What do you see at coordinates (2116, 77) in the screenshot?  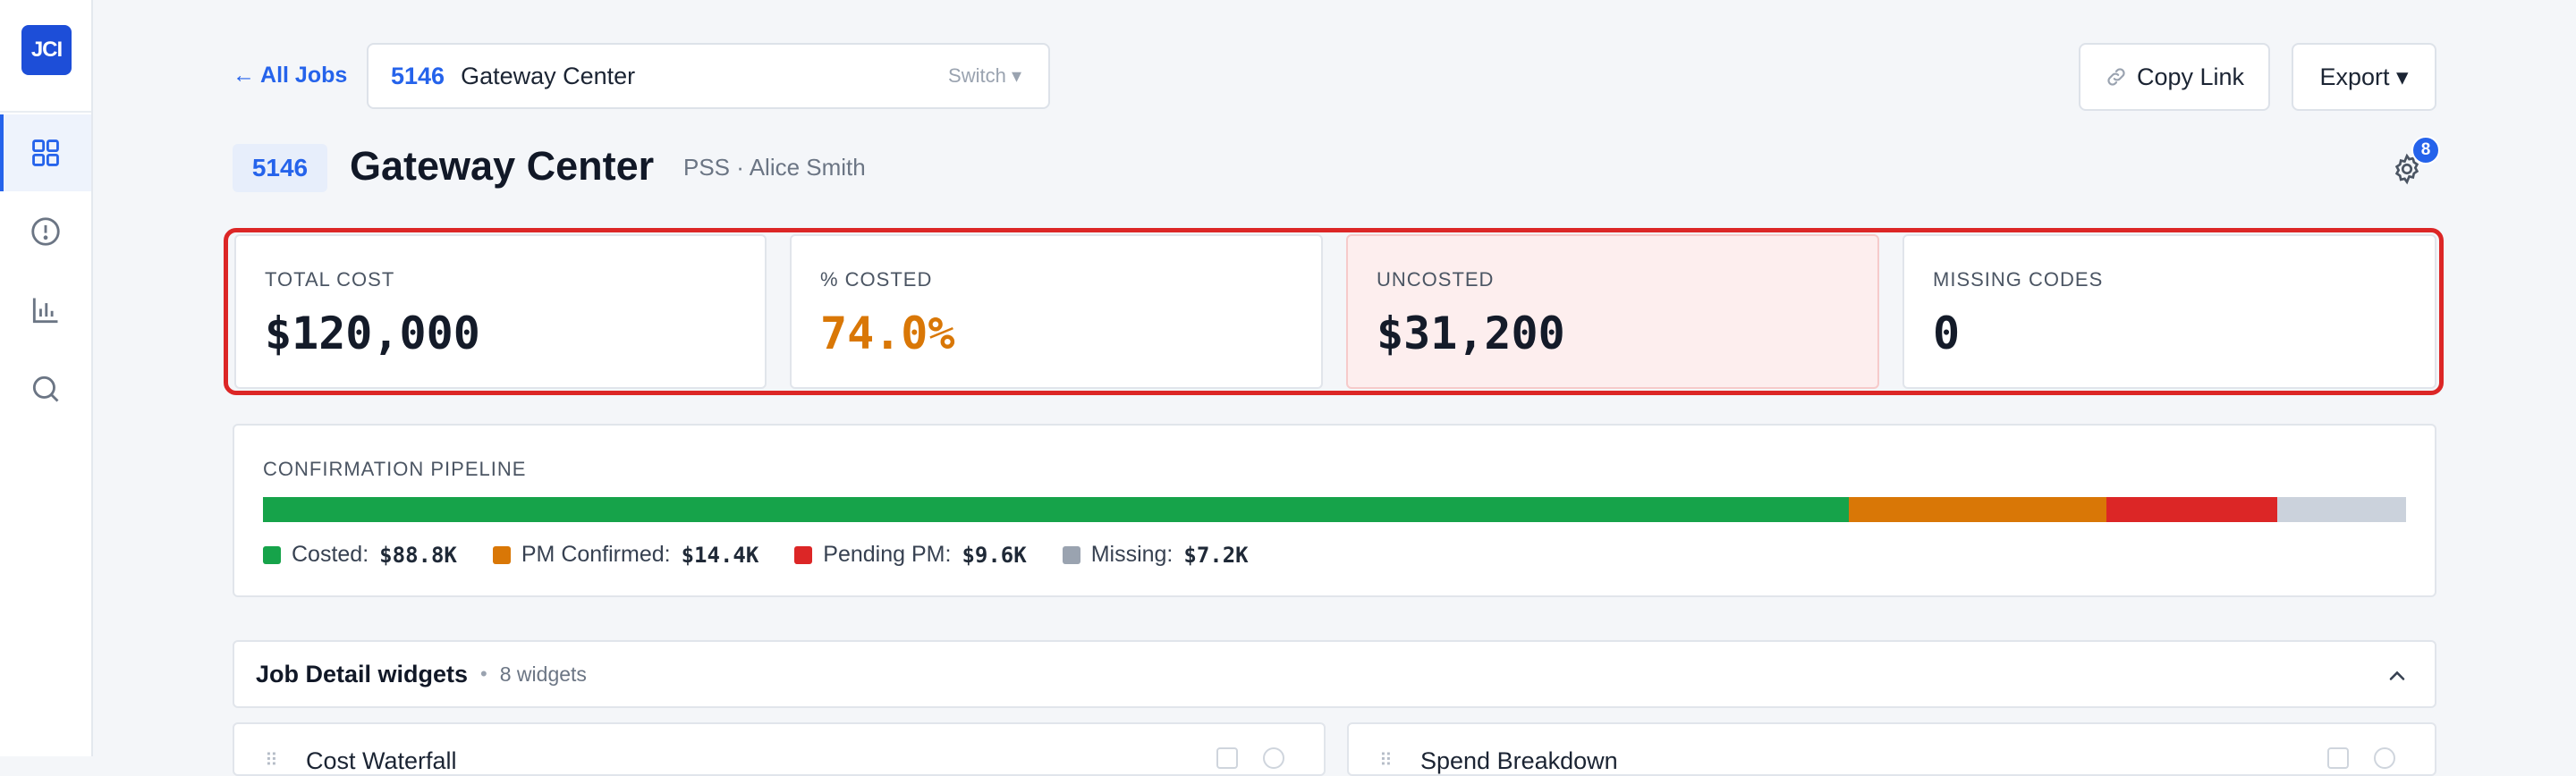 I see `link-icon` at bounding box center [2116, 77].